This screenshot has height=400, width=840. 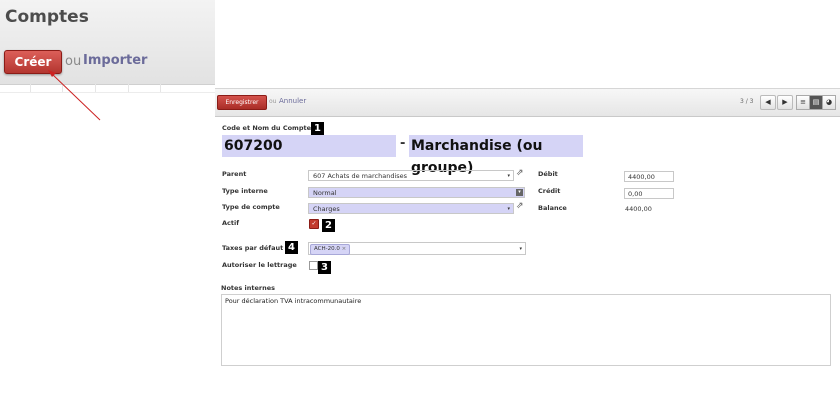 What do you see at coordinates (267, 128) in the screenshot?
I see `code-name-label: Code et Nom du Compte` at bounding box center [267, 128].